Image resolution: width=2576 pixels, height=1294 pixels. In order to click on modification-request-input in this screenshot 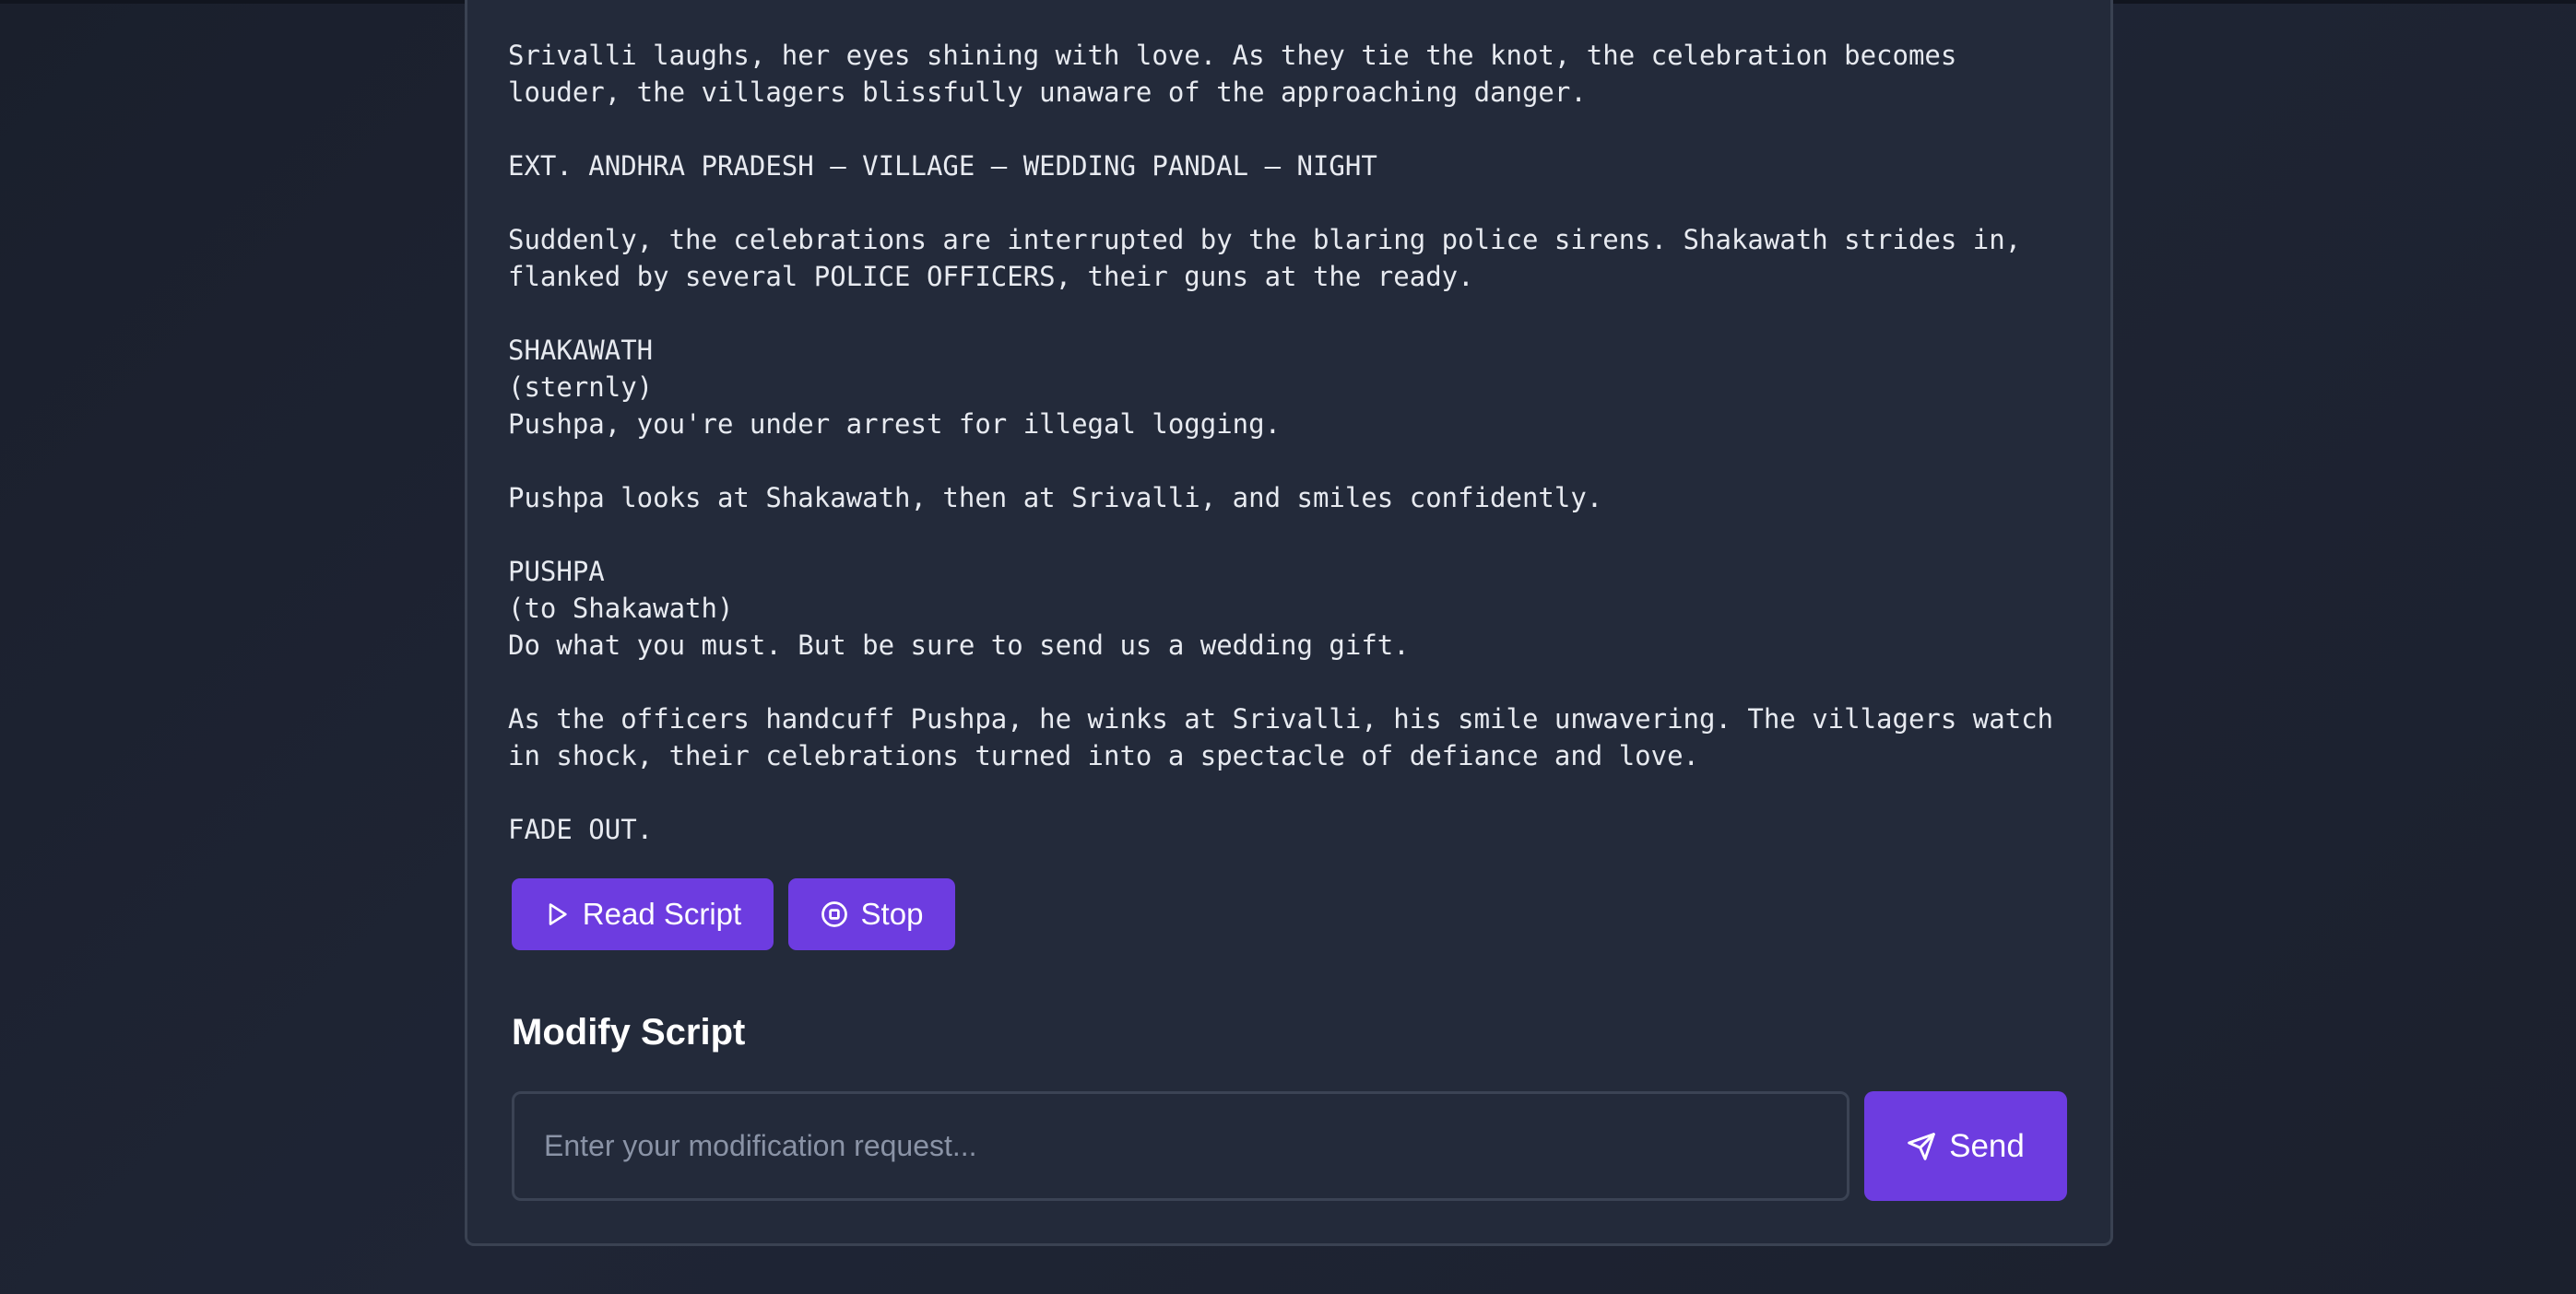, I will do `click(1180, 1146)`.